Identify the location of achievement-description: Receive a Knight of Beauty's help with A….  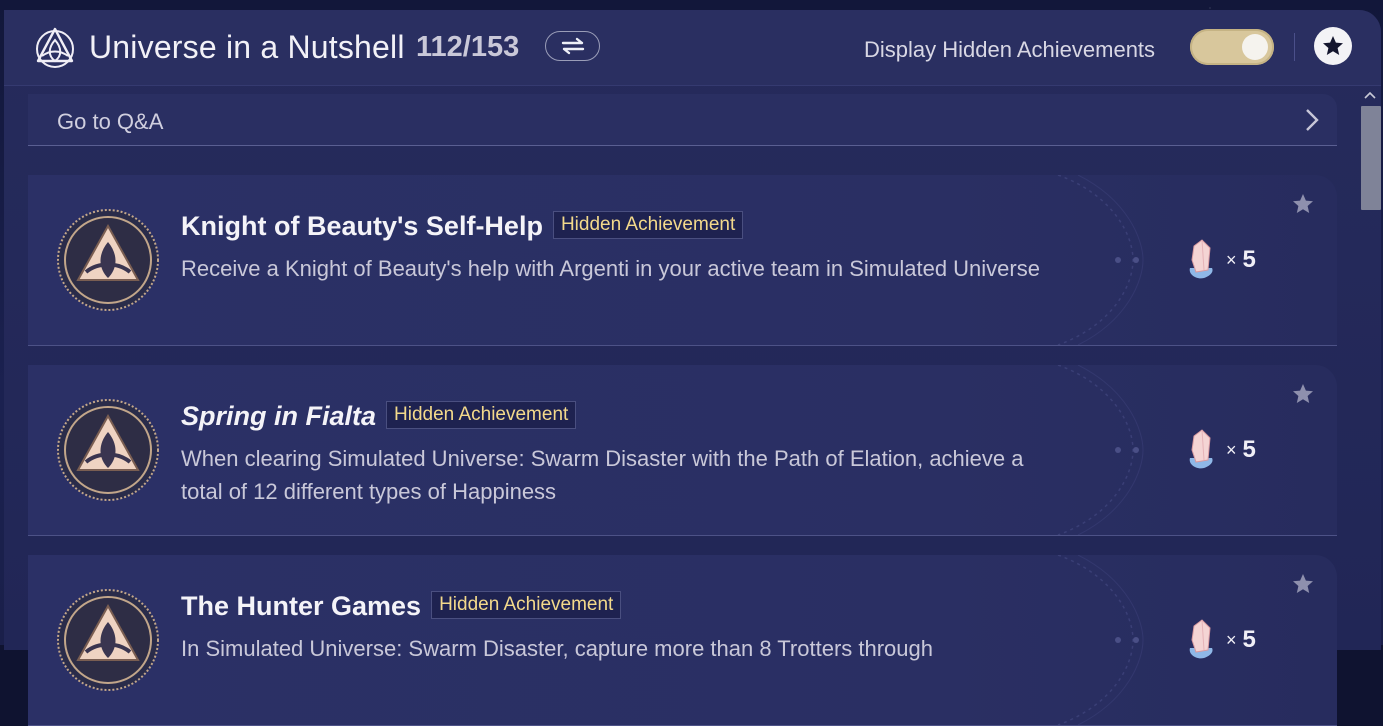
(610, 268).